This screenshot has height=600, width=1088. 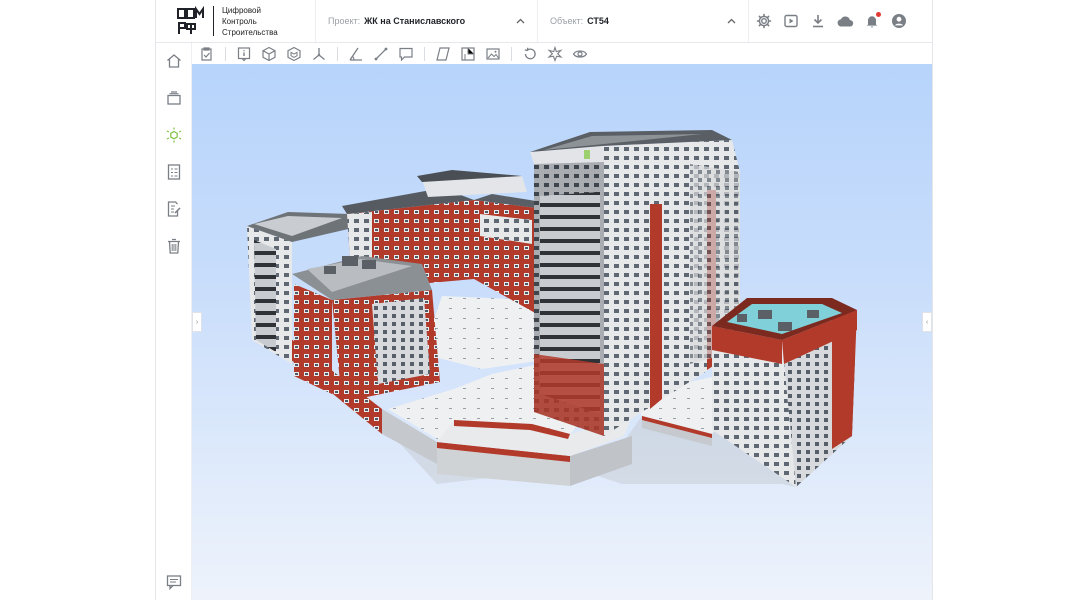 What do you see at coordinates (174, 98) in the screenshot?
I see `layers-icon` at bounding box center [174, 98].